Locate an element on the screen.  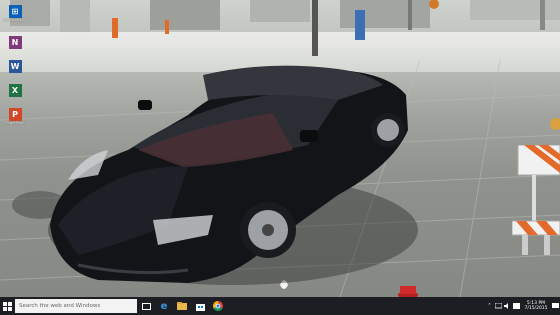
file-explorer-icon is located at coordinates (182, 306).